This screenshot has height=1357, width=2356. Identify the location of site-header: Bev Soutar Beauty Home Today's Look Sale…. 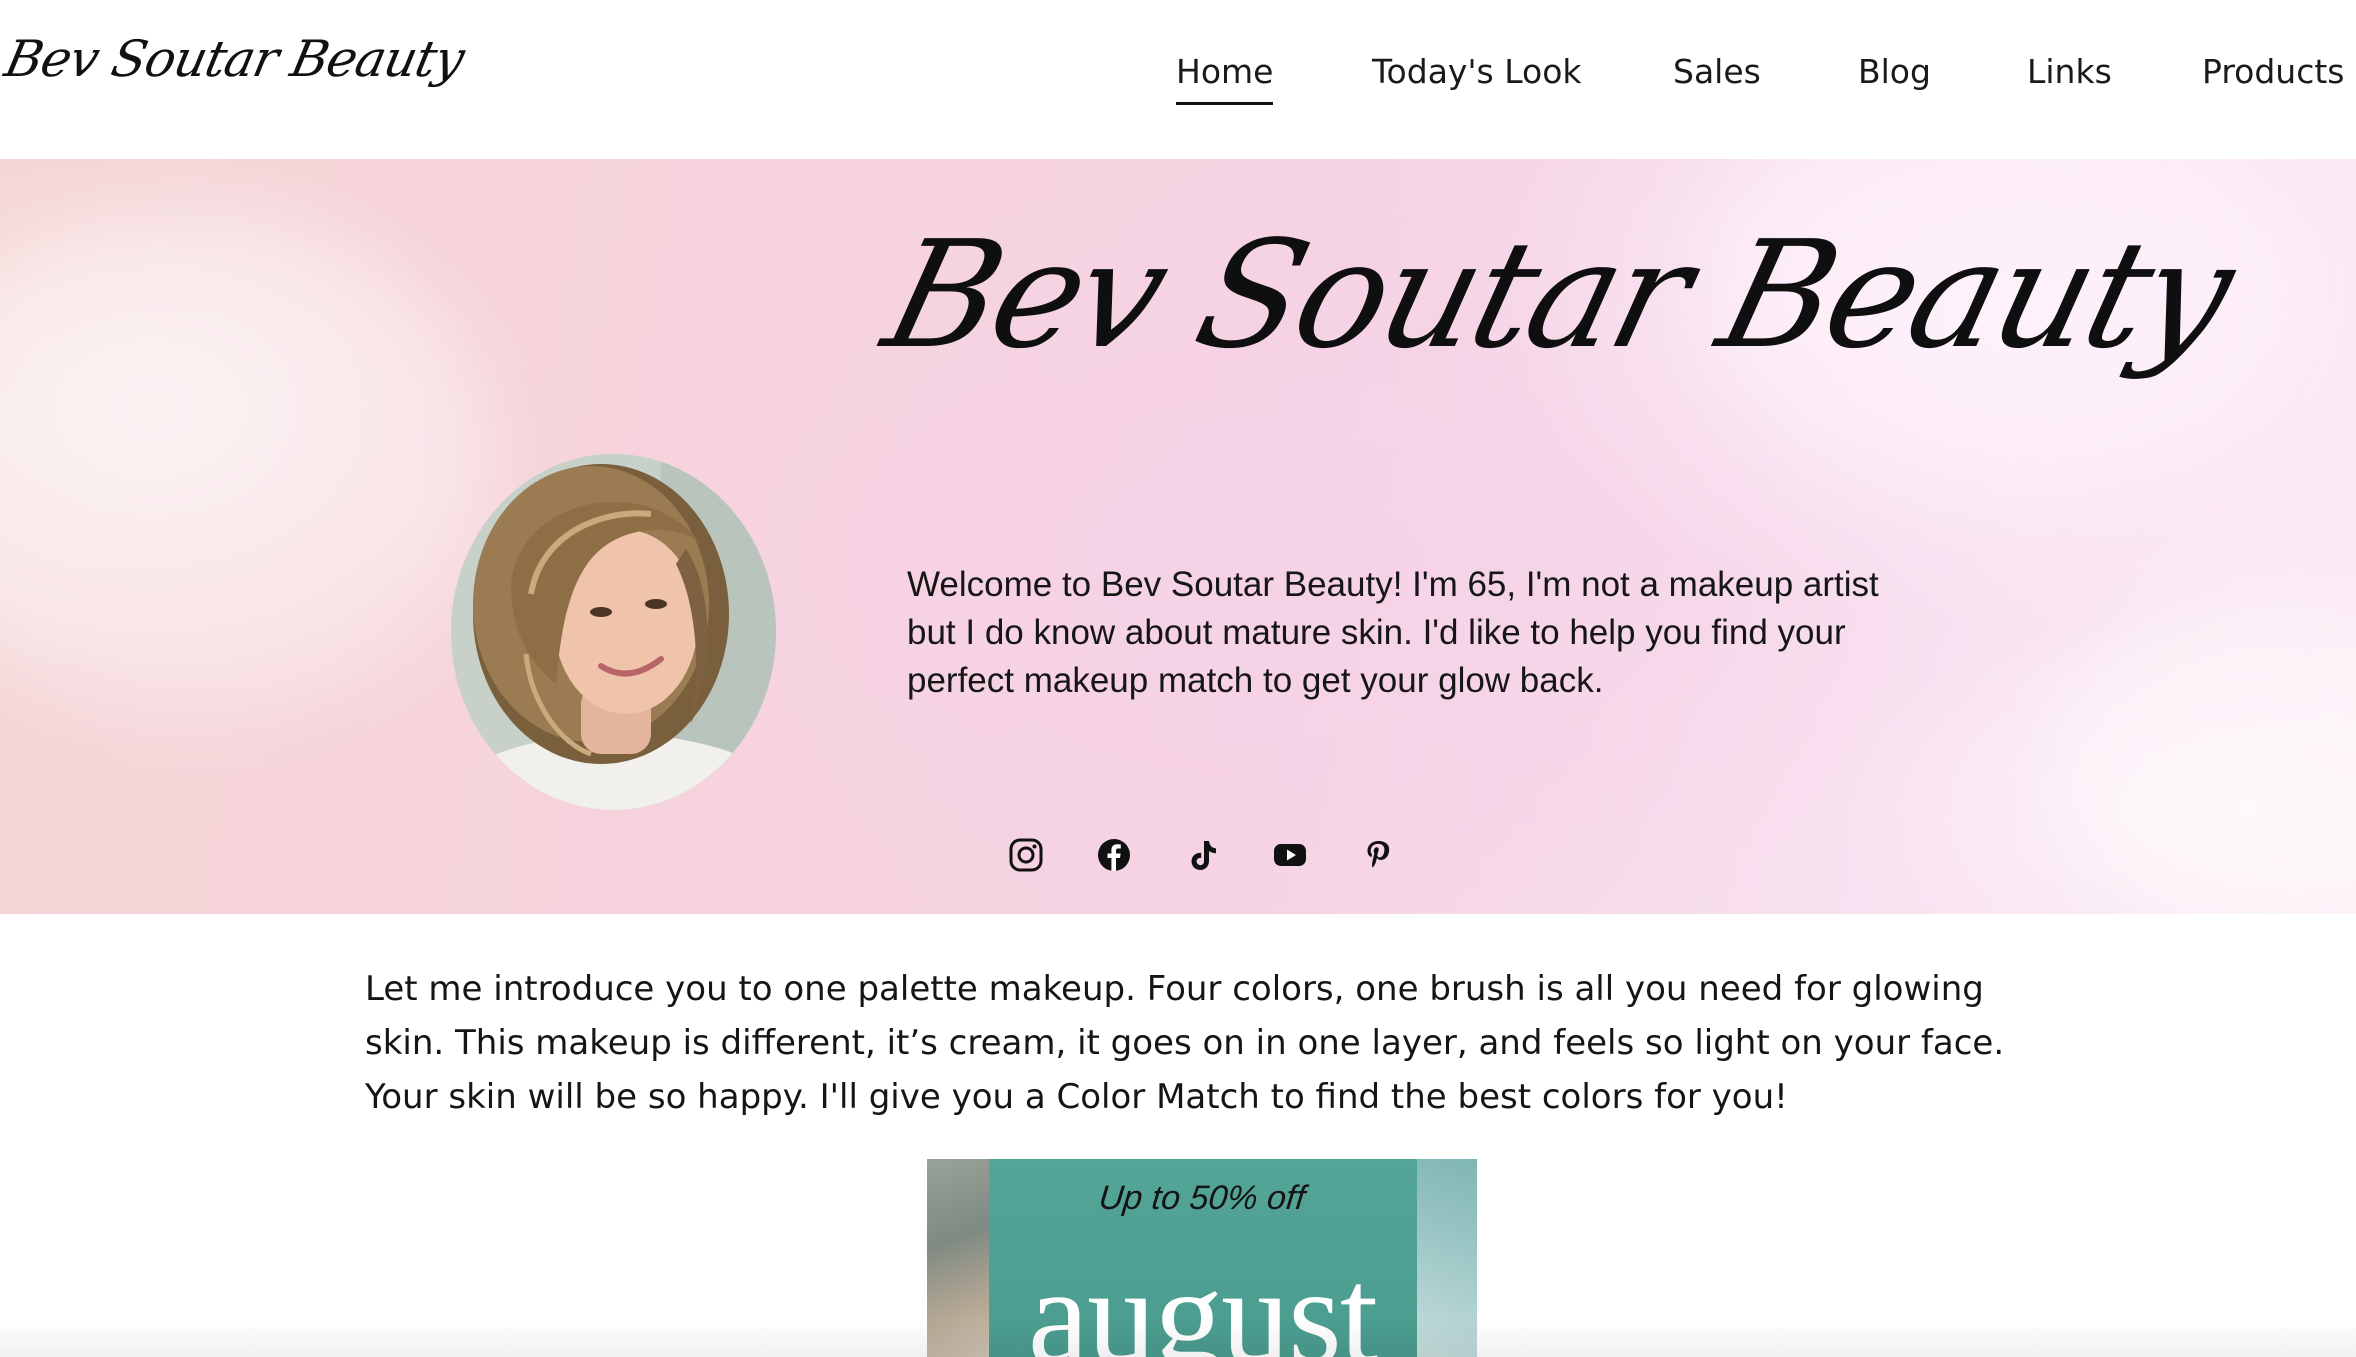
(1178, 79).